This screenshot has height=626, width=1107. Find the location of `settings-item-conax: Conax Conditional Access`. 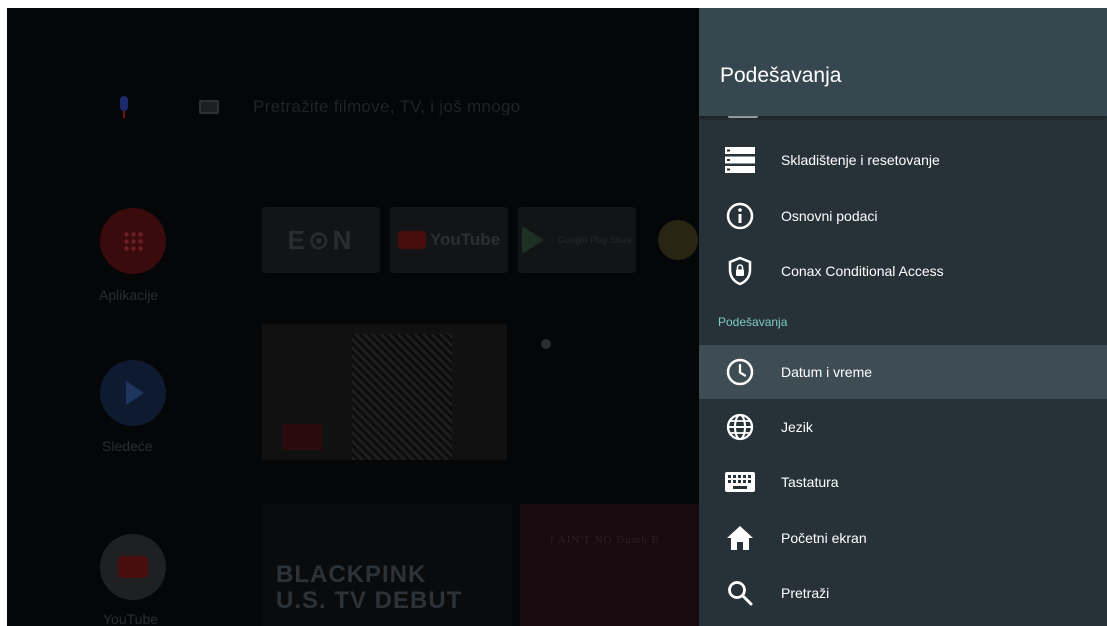

settings-item-conax: Conax Conditional Access is located at coordinates (903, 271).